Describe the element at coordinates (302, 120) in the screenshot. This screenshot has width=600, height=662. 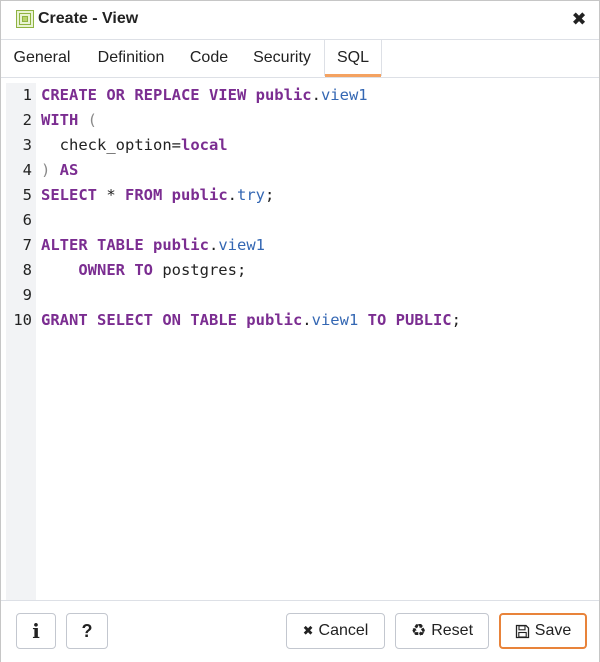
I see `code-line: 2 WITH (` at that location.